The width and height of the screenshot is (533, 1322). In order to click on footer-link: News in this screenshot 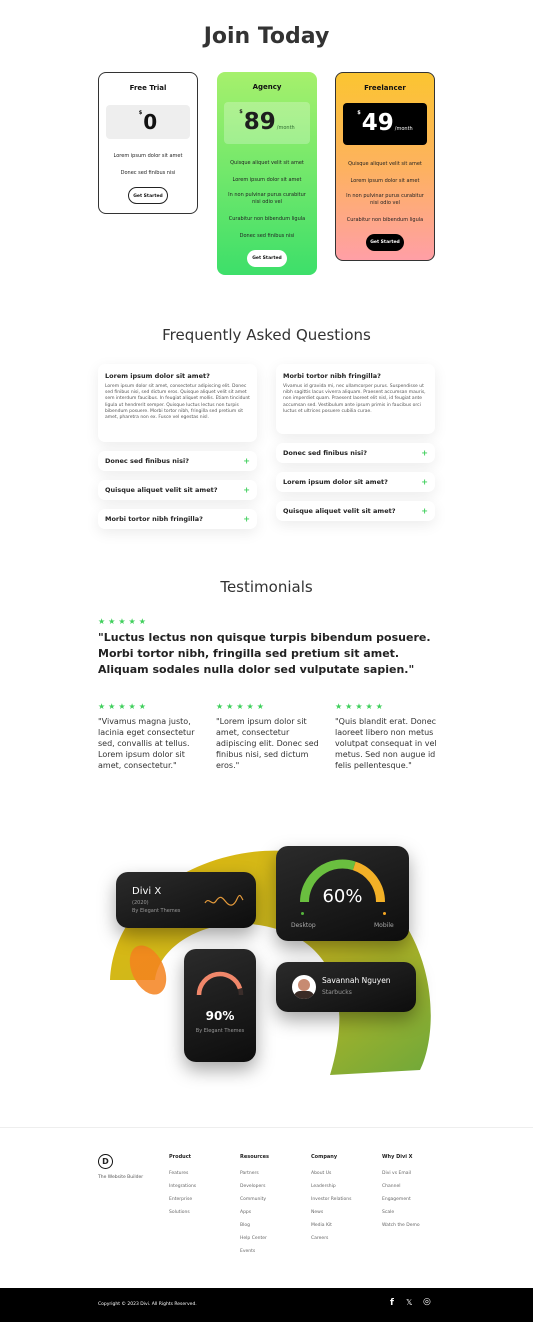, I will do `click(317, 1212)`.